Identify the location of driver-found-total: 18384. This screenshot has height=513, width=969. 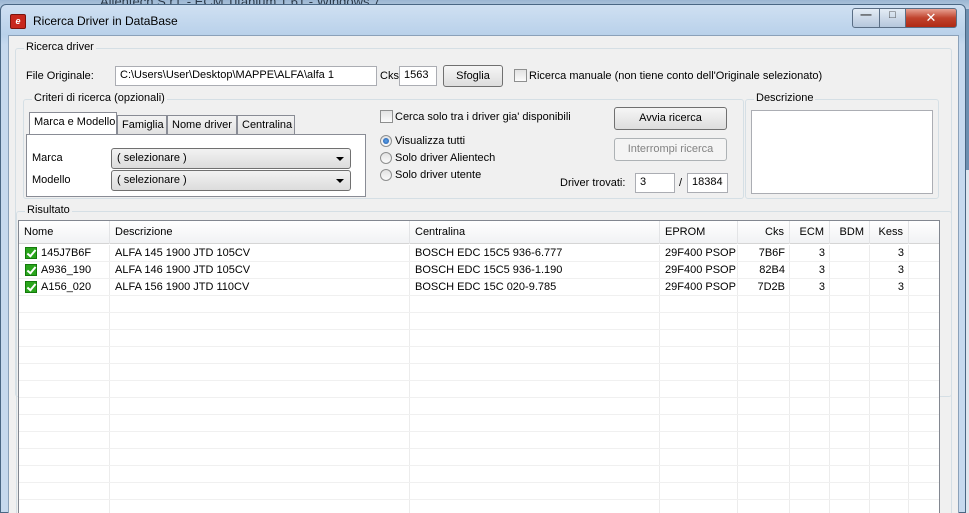
(707, 183).